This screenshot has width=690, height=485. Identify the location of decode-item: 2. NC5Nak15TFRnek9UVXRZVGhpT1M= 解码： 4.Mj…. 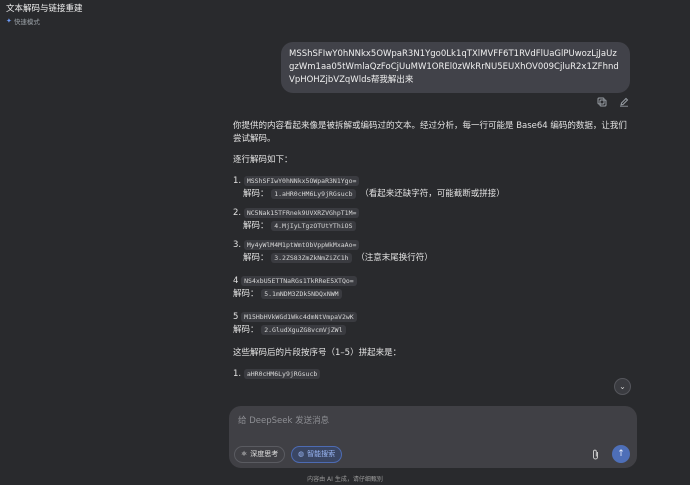
(433, 220).